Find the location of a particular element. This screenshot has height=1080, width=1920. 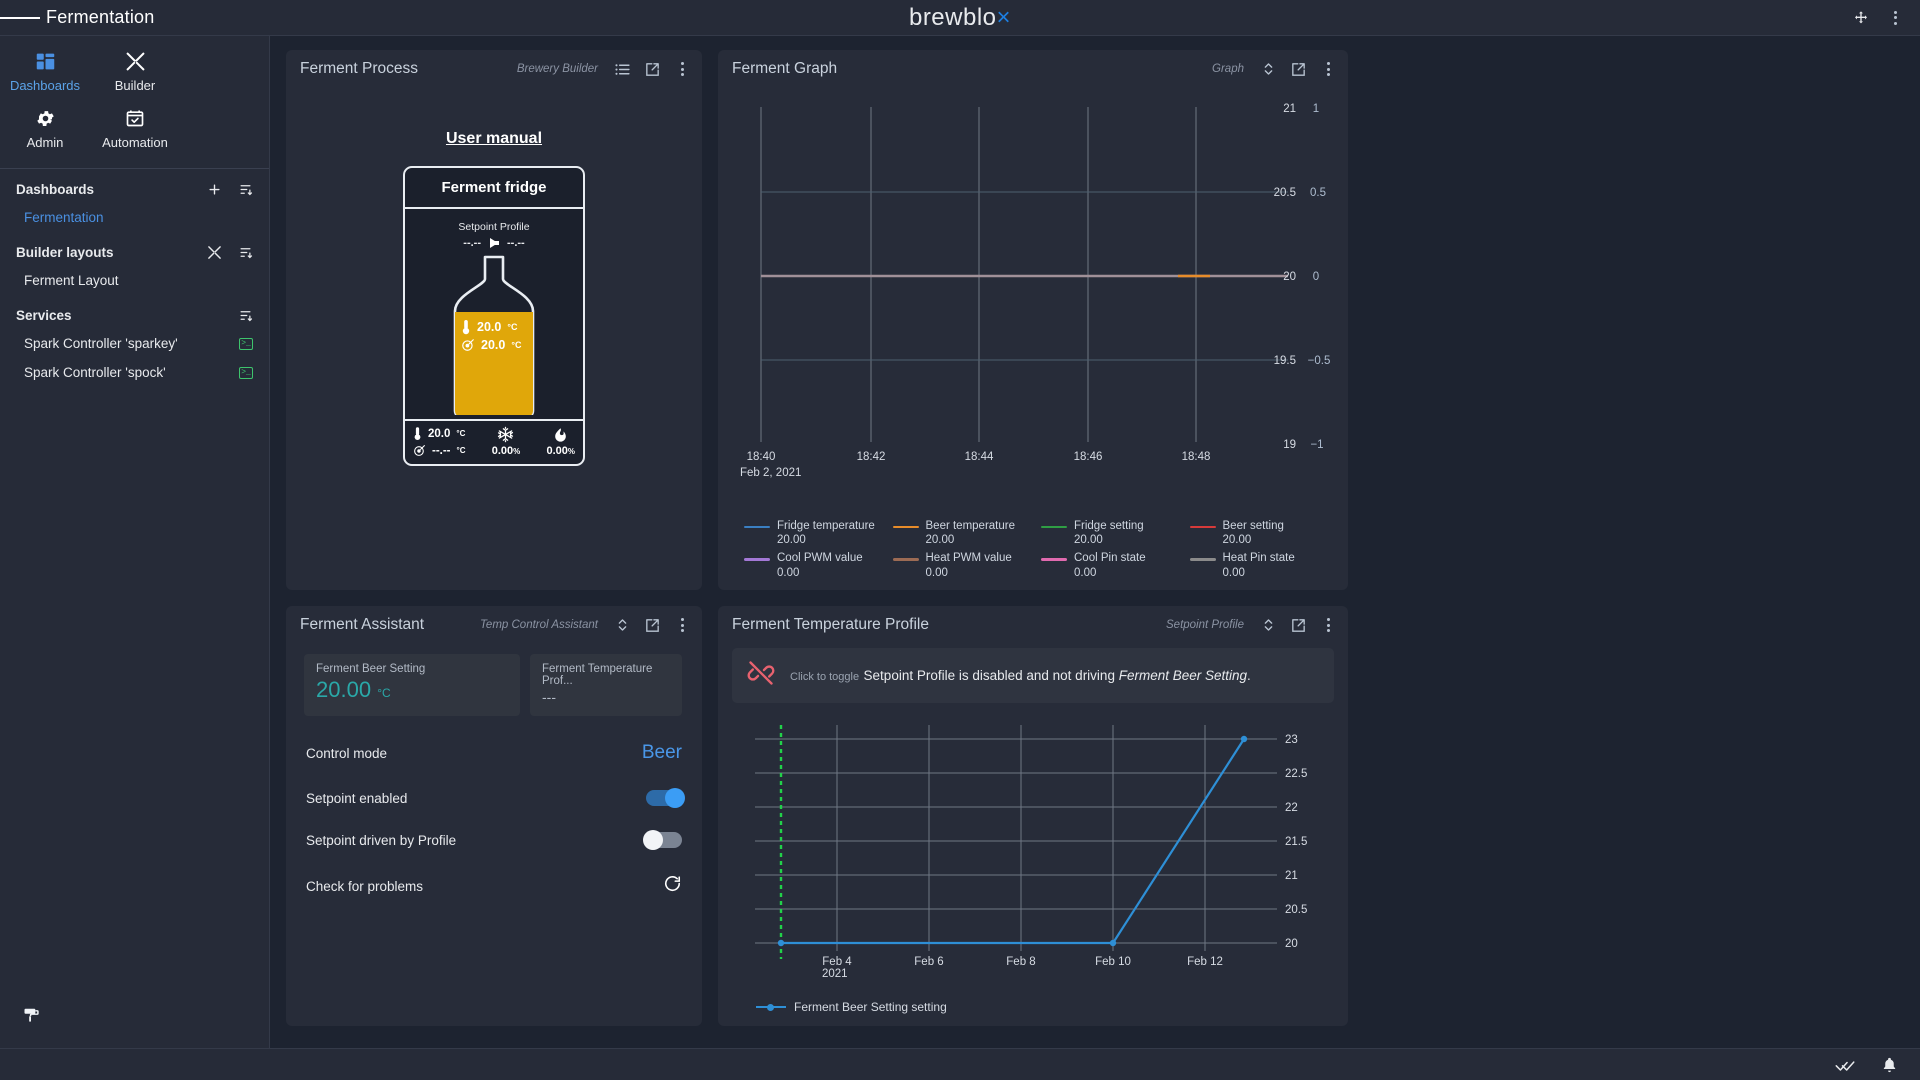

row-setpoint-driven-by-profile: Setpoint driven by Profile is located at coordinates (494, 840).